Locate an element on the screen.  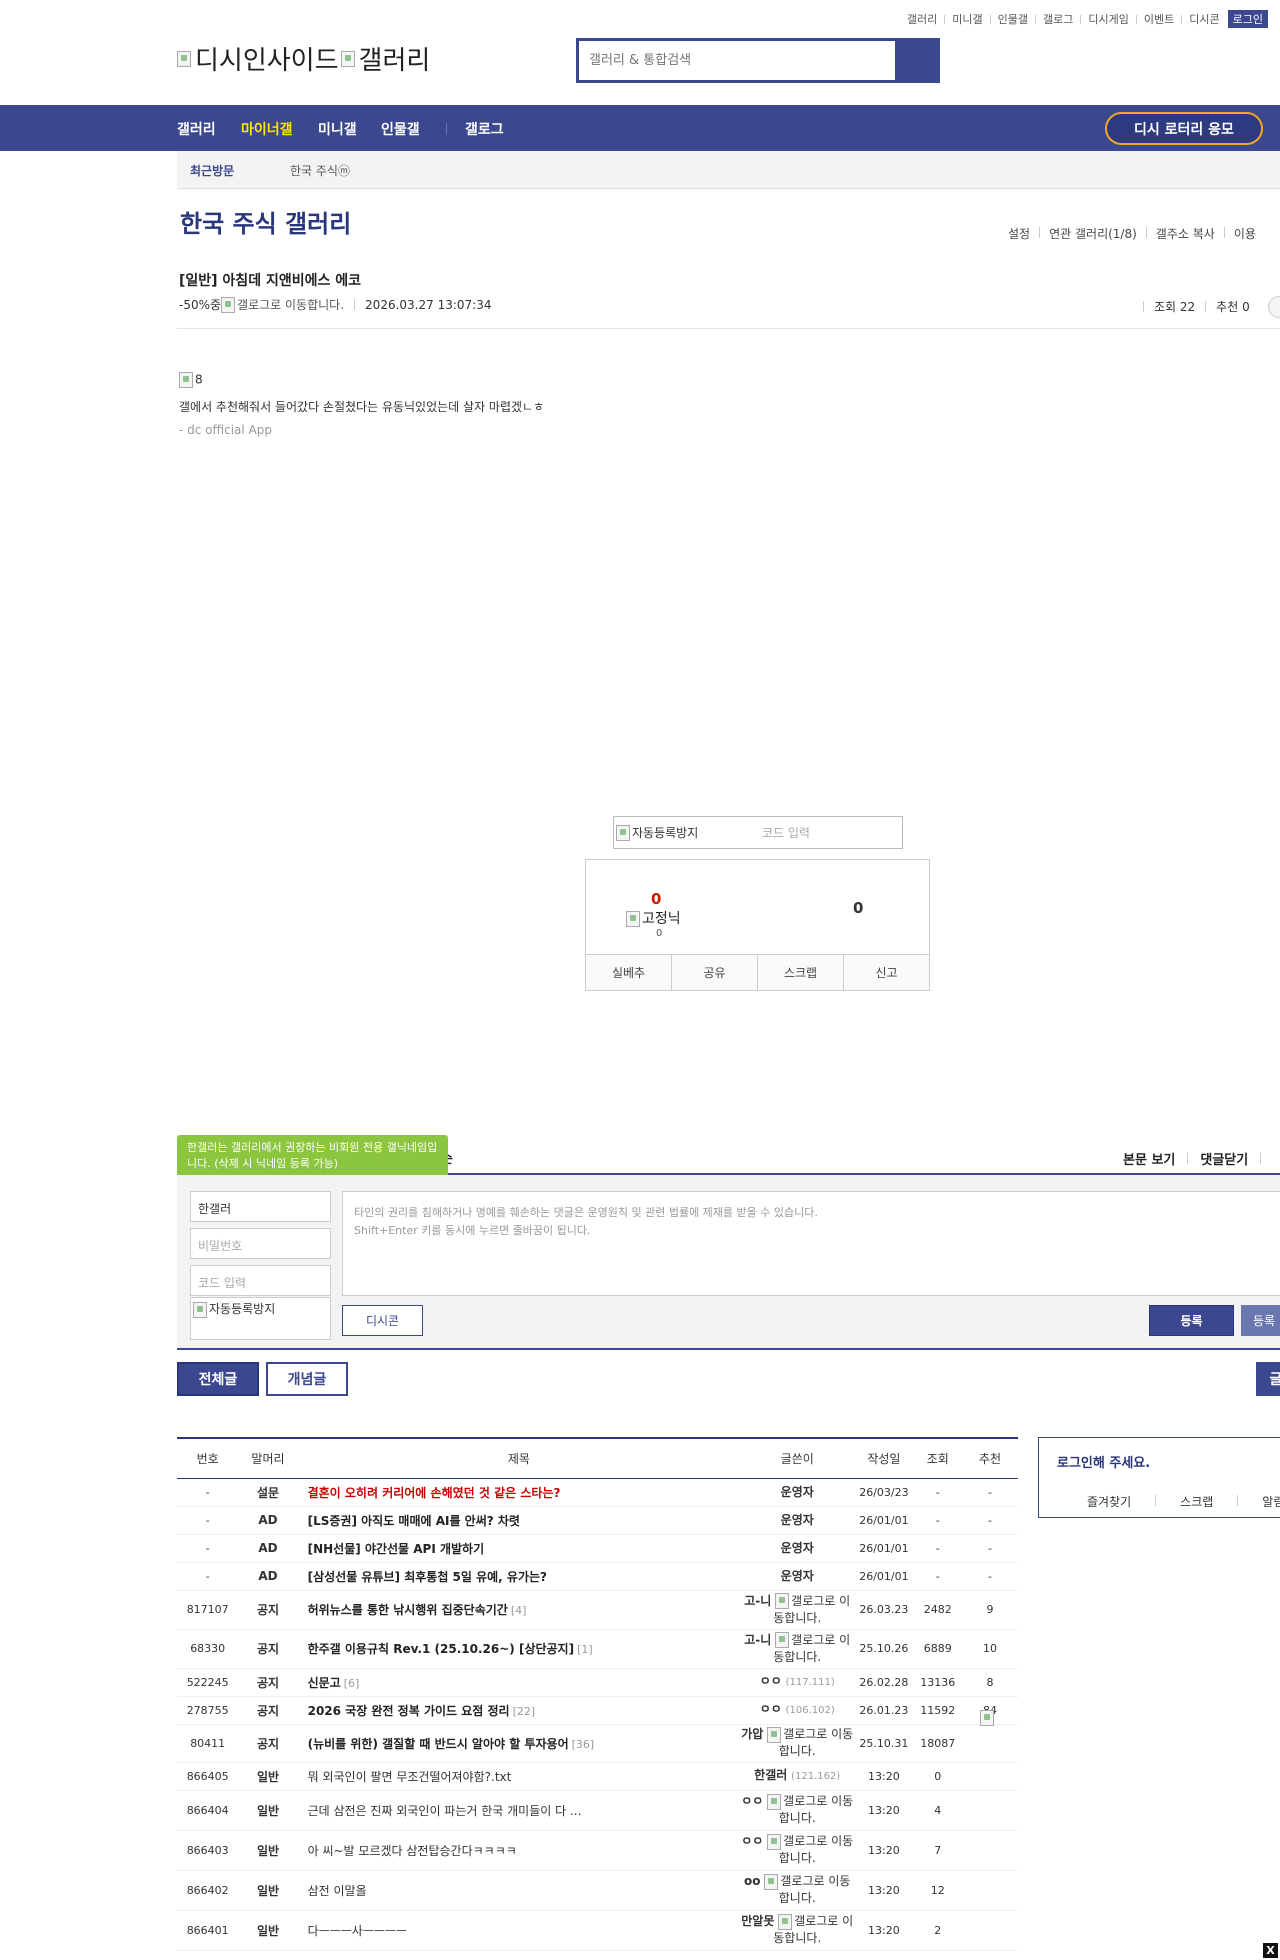
post-row: - AD [NH선물] 야간선물 API 개발하기 운영자 26/01/01- - is located at coordinates (597, 1548).